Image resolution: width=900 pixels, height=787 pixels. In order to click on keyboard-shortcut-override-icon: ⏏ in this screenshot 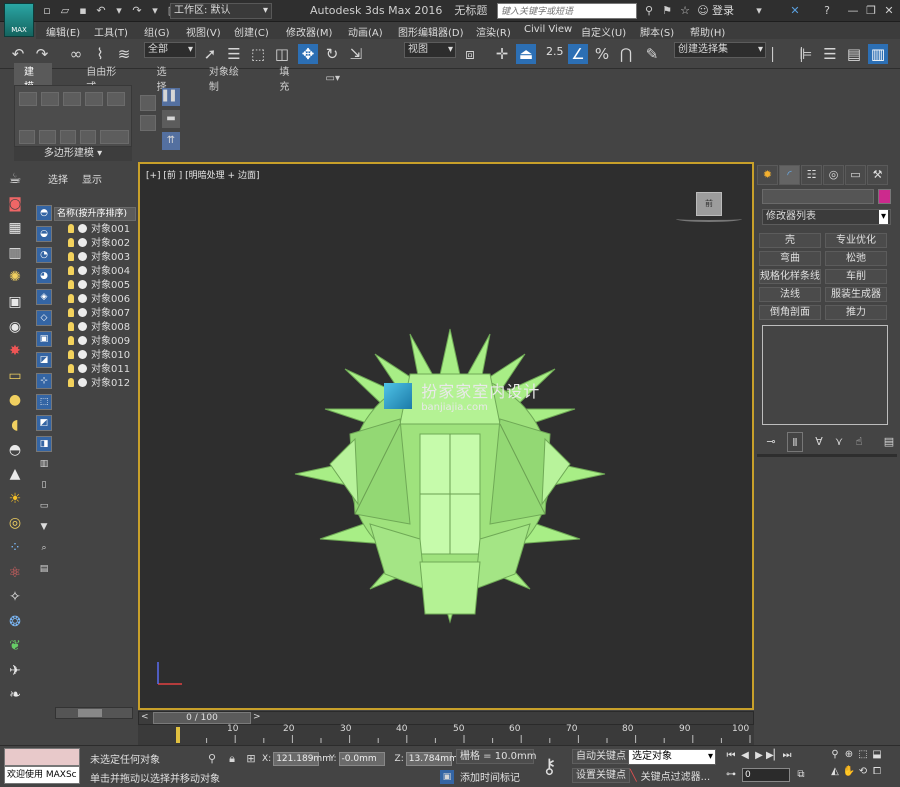, I will do `click(526, 54)`.